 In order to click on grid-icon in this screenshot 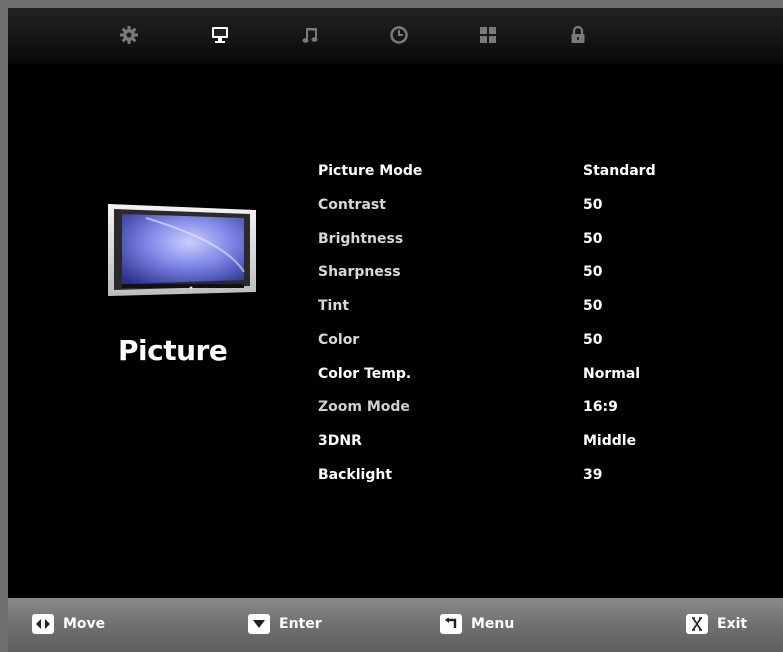, I will do `click(488, 35)`.